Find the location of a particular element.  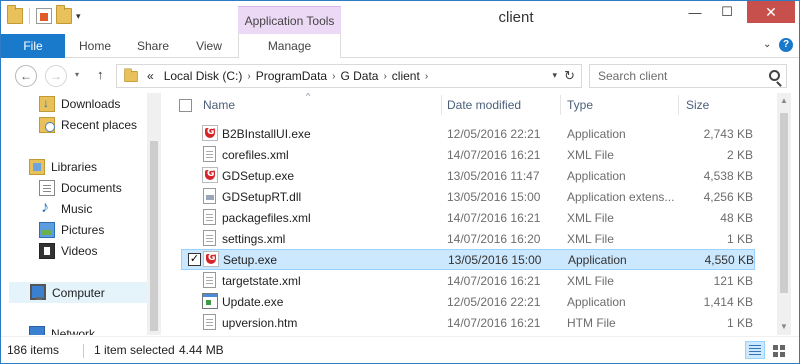

sidebar-item-label: Videos is located at coordinates (79, 250).